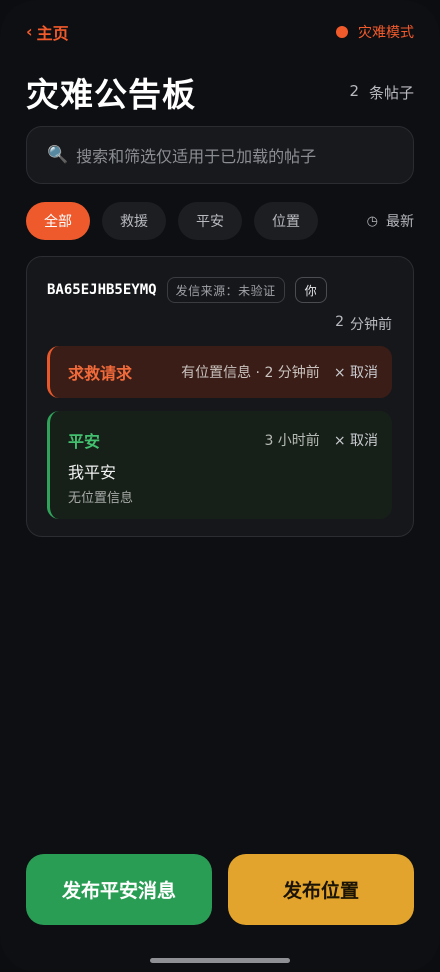 The width and height of the screenshot is (440, 972). Describe the element at coordinates (52, 33) in the screenshot. I see `back-label: 主页` at that location.